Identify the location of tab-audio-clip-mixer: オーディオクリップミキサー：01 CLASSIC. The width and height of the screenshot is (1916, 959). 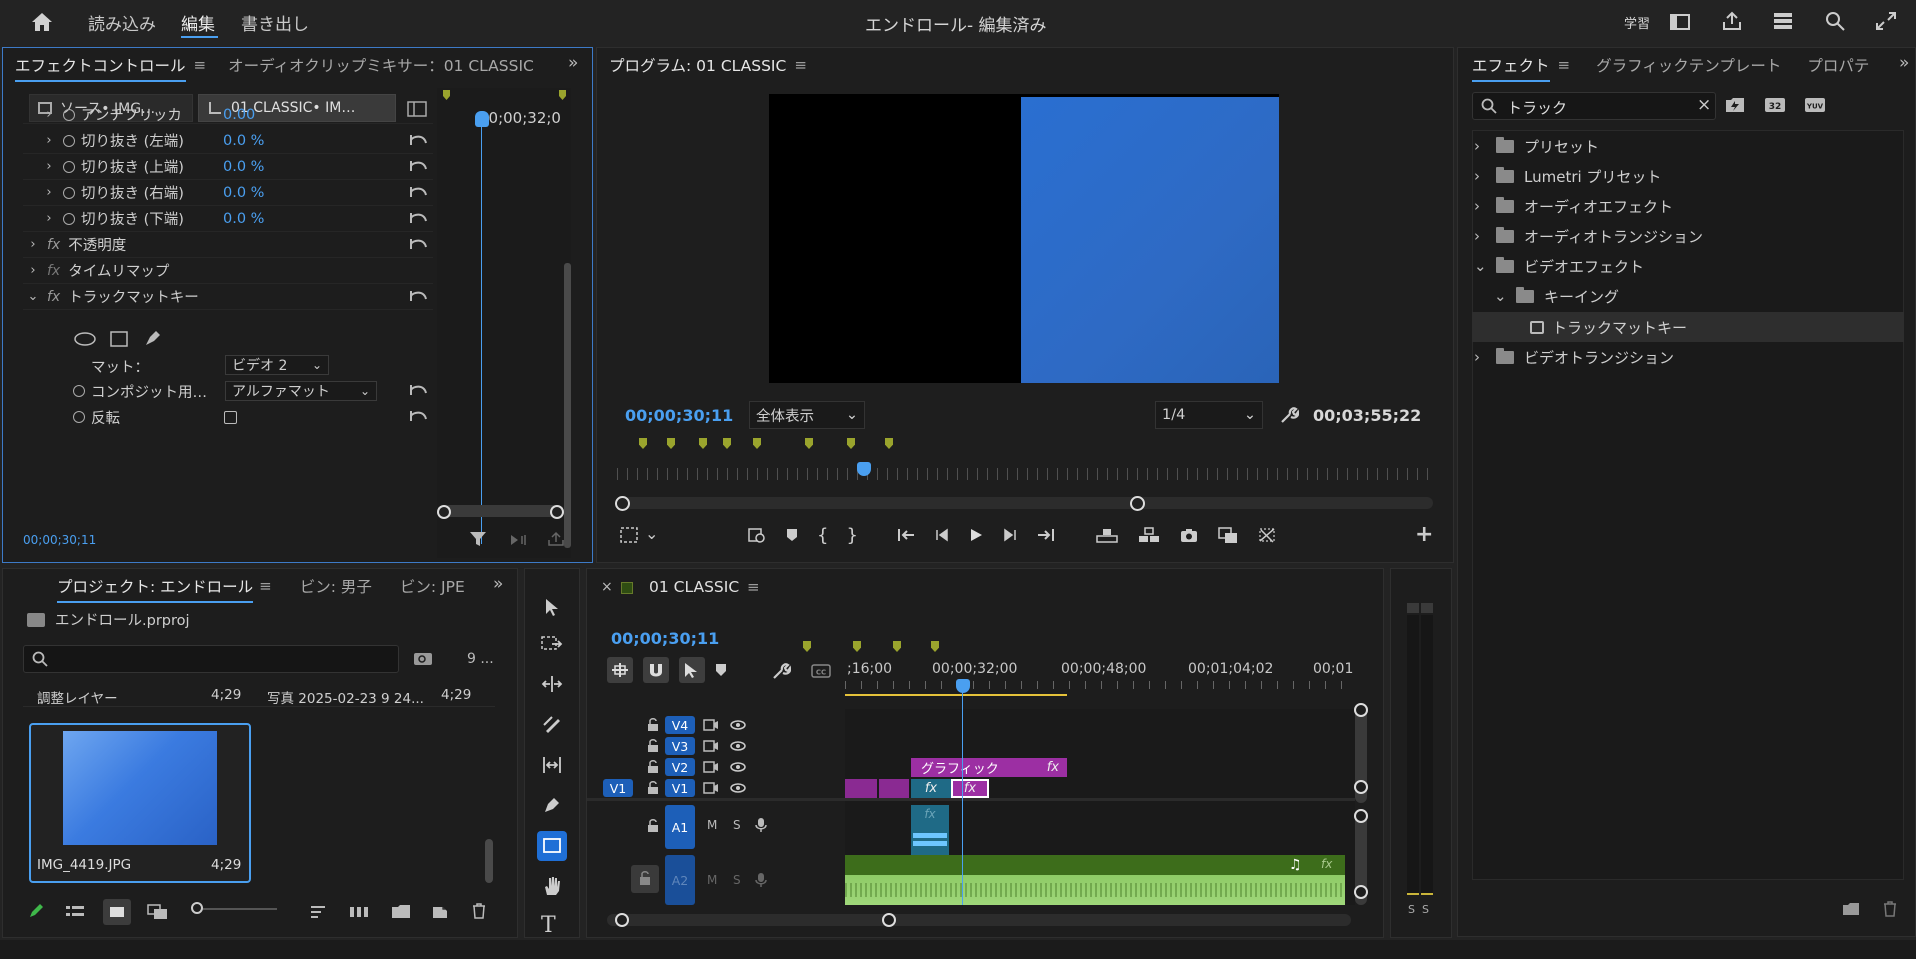
(381, 65).